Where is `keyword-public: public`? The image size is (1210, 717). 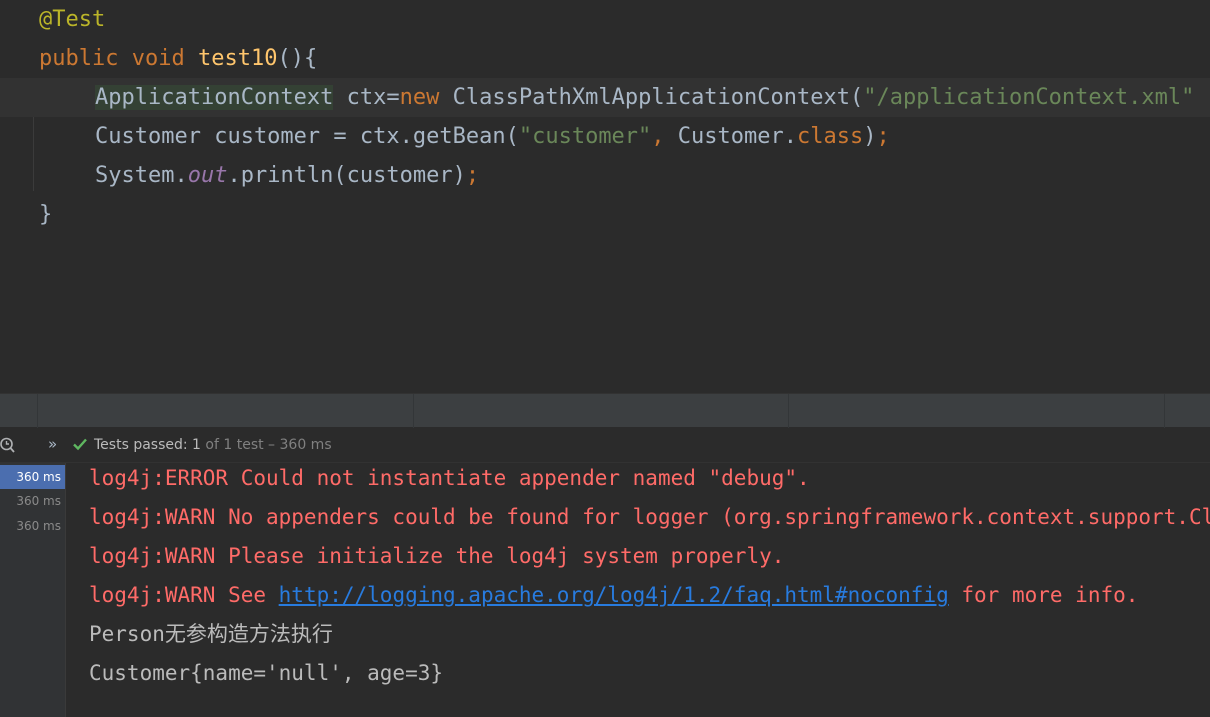
keyword-public: public is located at coordinates (79, 58).